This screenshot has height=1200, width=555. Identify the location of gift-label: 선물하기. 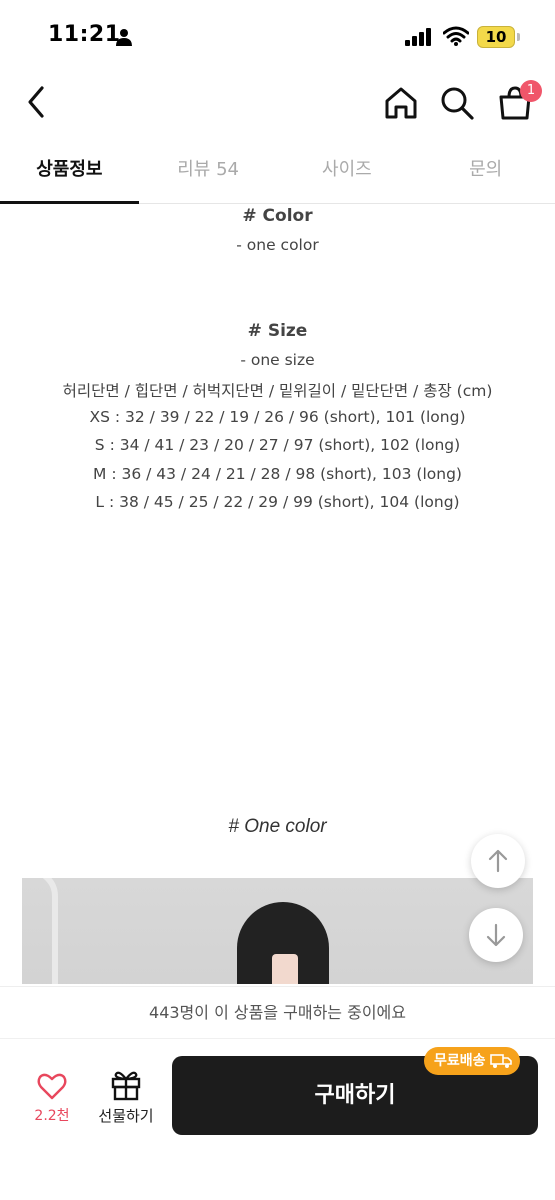
(126, 1116).